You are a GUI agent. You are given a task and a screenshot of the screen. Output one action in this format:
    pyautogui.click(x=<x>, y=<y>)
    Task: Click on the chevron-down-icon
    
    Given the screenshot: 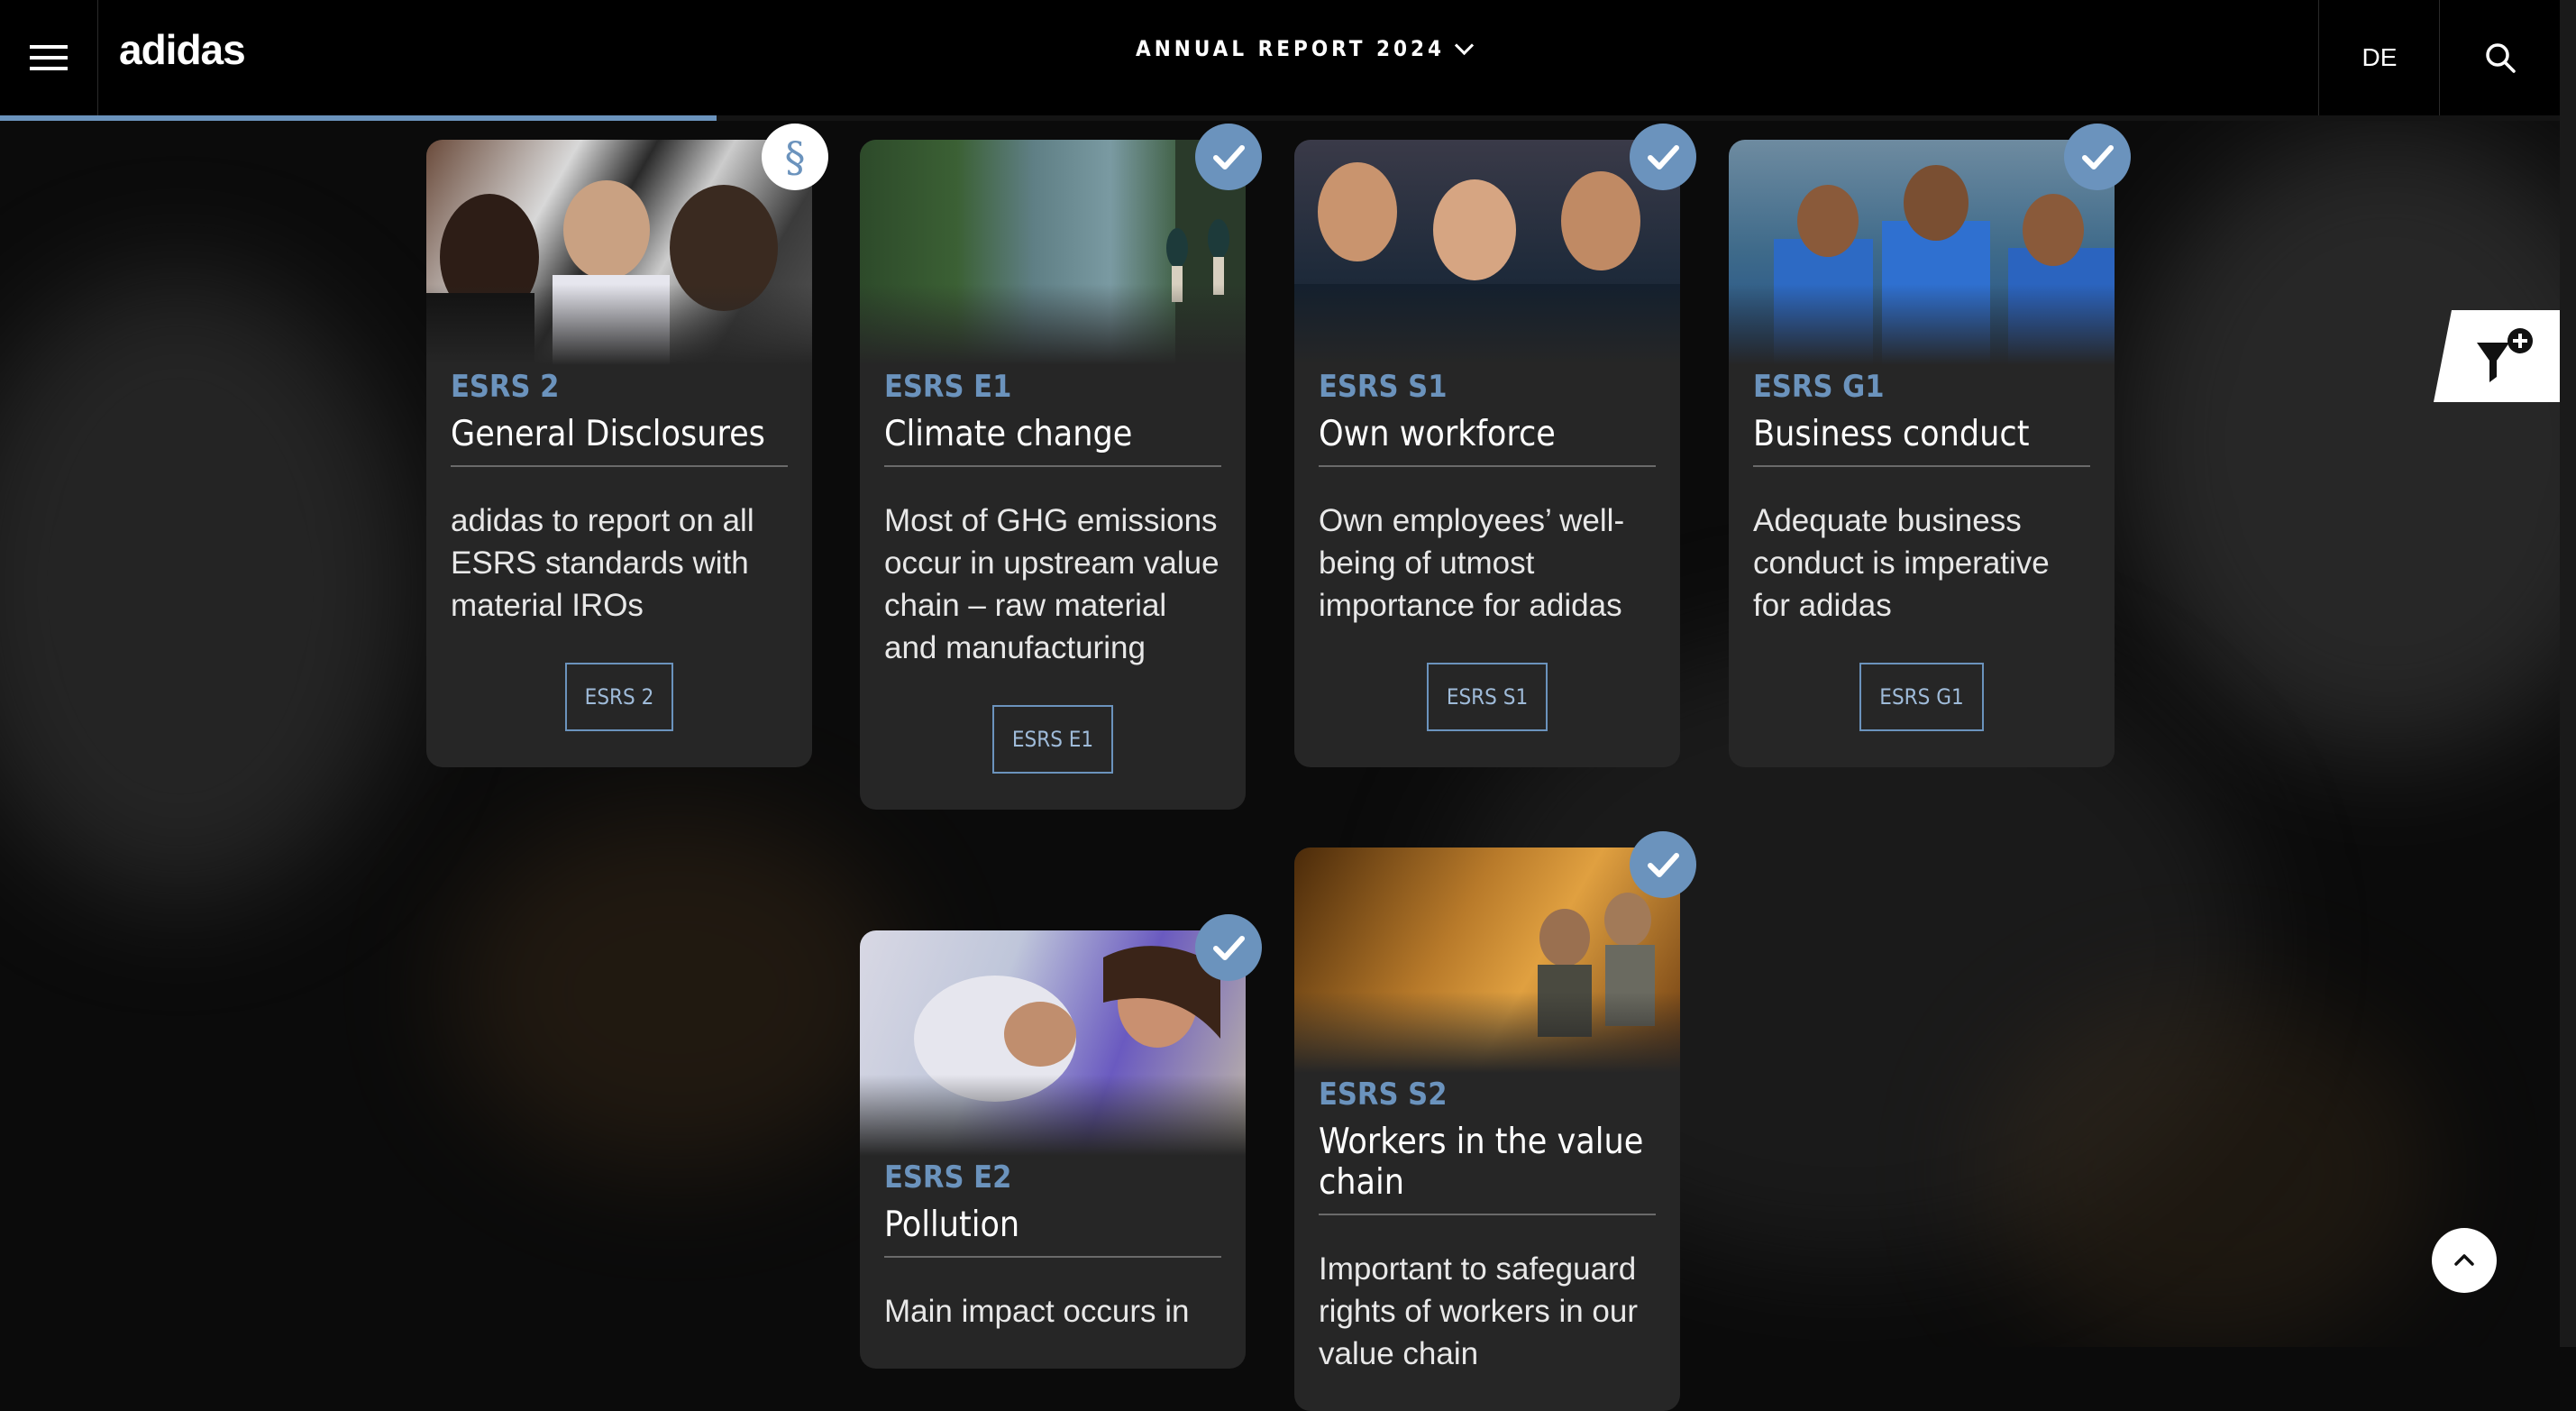 What is the action you would take?
    pyautogui.click(x=1464, y=45)
    